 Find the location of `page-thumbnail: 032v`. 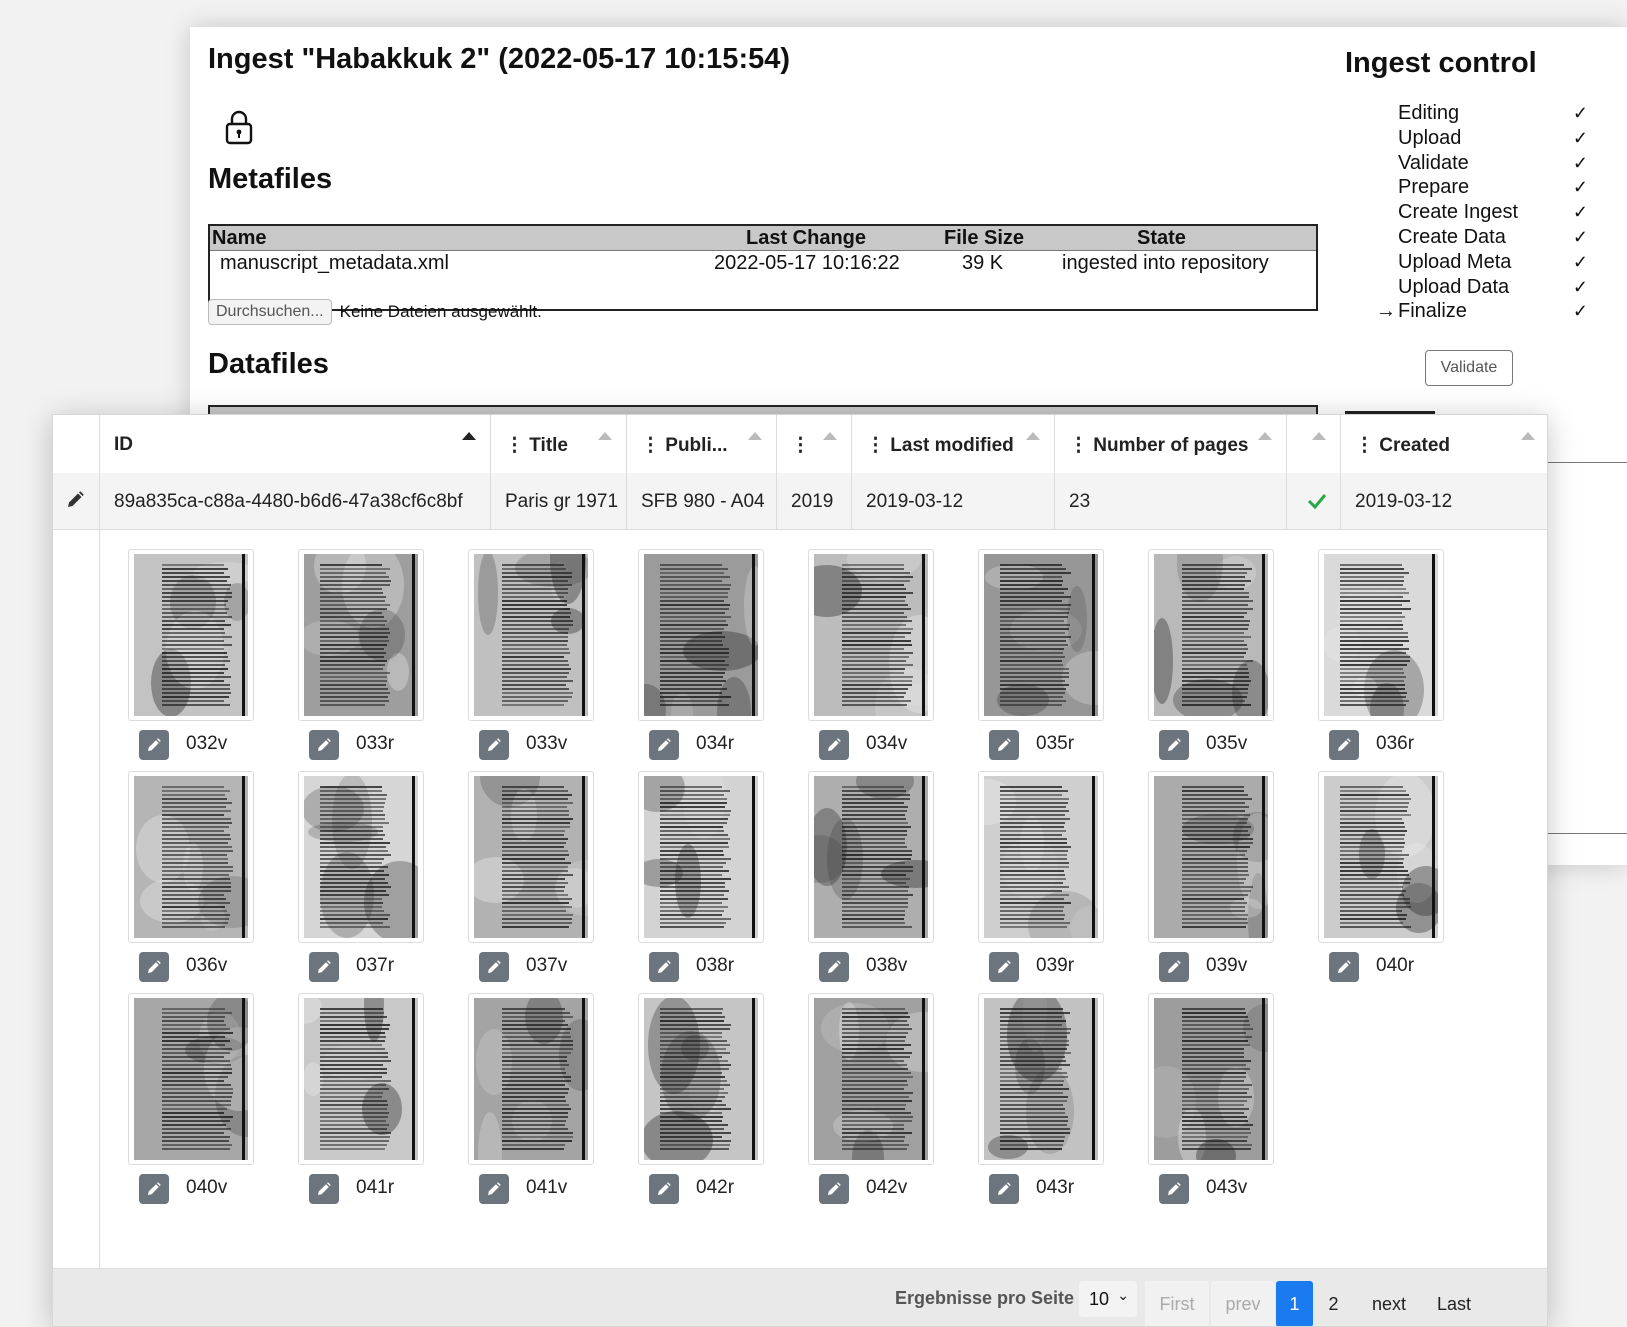

page-thumbnail: 032v is located at coordinates (193, 658).